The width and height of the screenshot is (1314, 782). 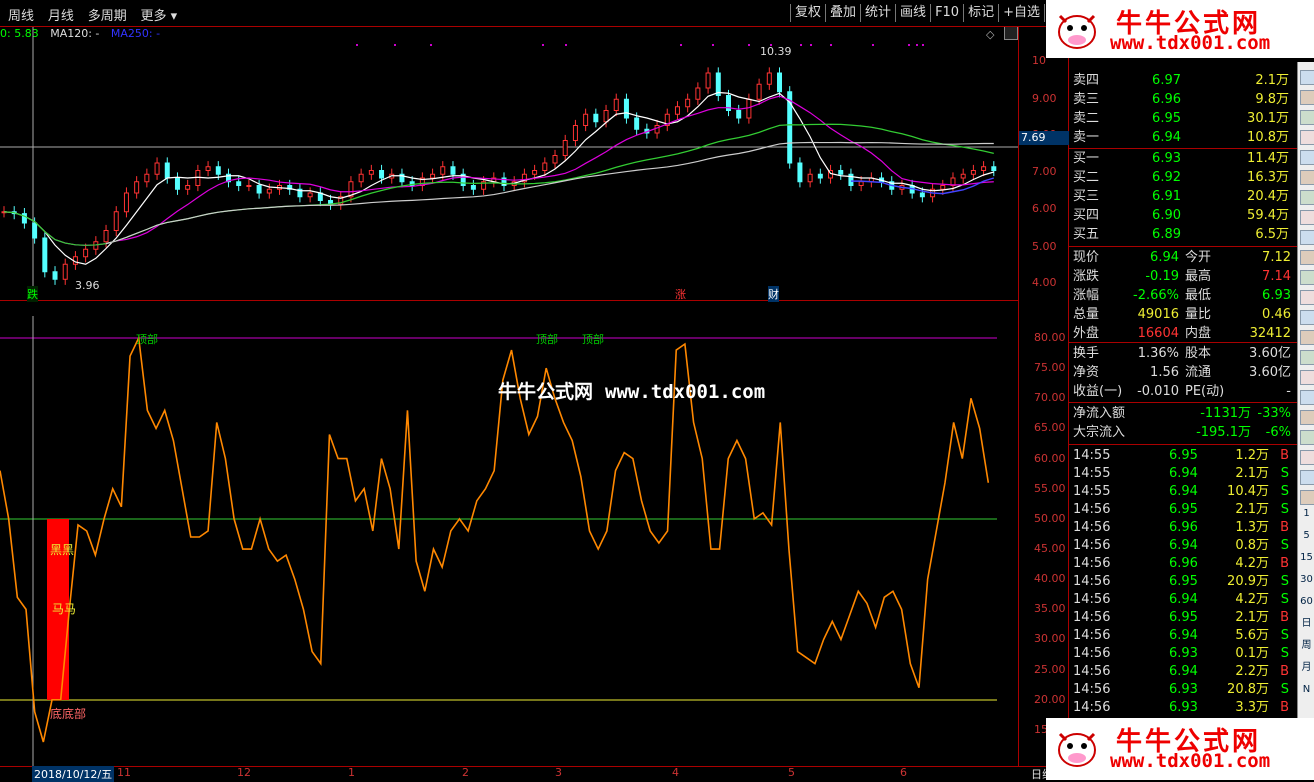 I want to click on draw-line-button: 画线, so click(x=912, y=13).